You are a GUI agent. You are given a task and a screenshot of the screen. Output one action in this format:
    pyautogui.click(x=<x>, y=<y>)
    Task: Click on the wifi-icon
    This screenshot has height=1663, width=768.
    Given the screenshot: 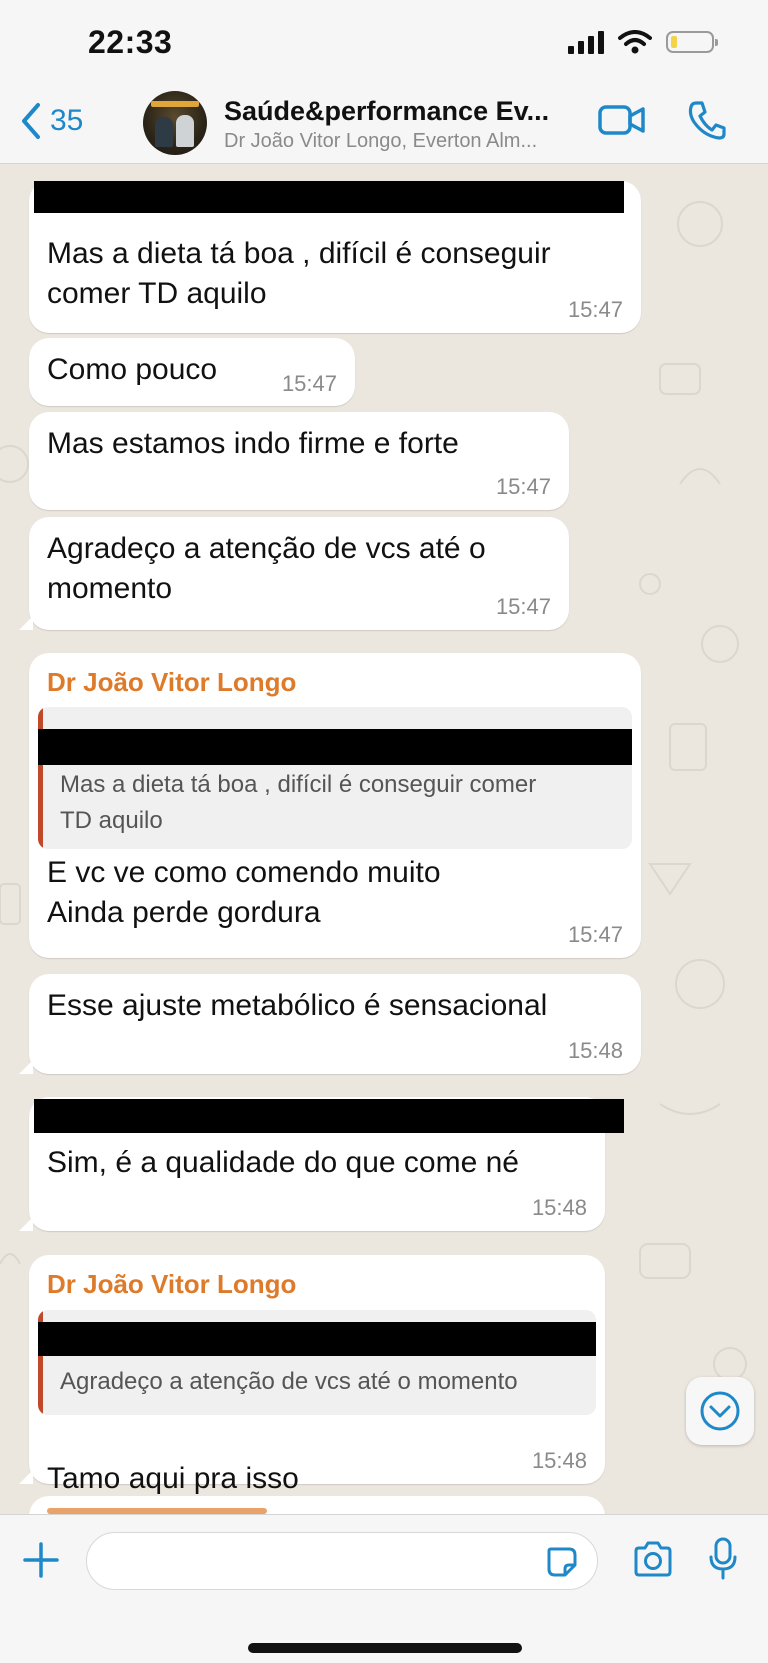 What is the action you would take?
    pyautogui.click(x=635, y=42)
    